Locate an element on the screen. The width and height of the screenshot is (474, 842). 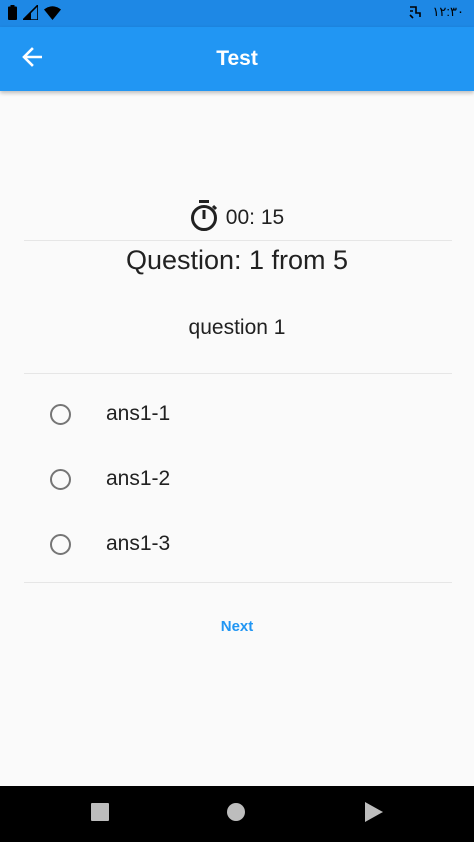
timer: 00: 15 is located at coordinates (237, 218).